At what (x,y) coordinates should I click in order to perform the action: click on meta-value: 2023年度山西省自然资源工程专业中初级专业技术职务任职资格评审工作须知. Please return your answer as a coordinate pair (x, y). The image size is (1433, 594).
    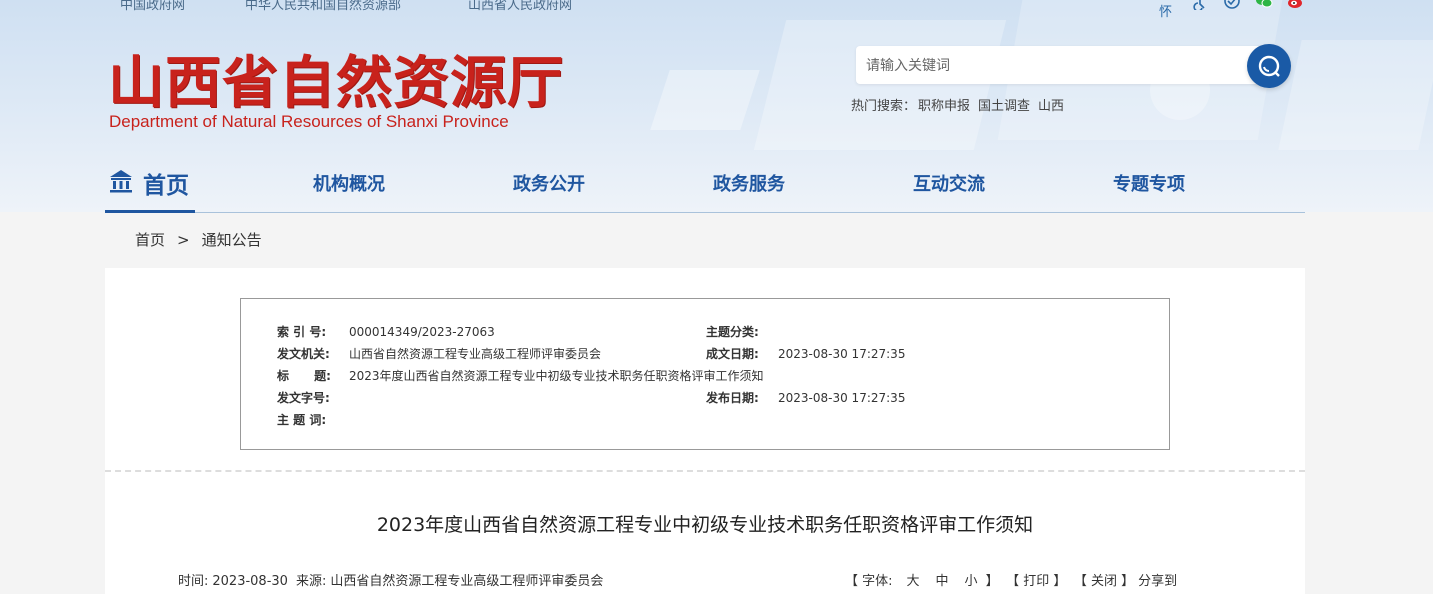
    Looking at the image, I should click on (556, 376).